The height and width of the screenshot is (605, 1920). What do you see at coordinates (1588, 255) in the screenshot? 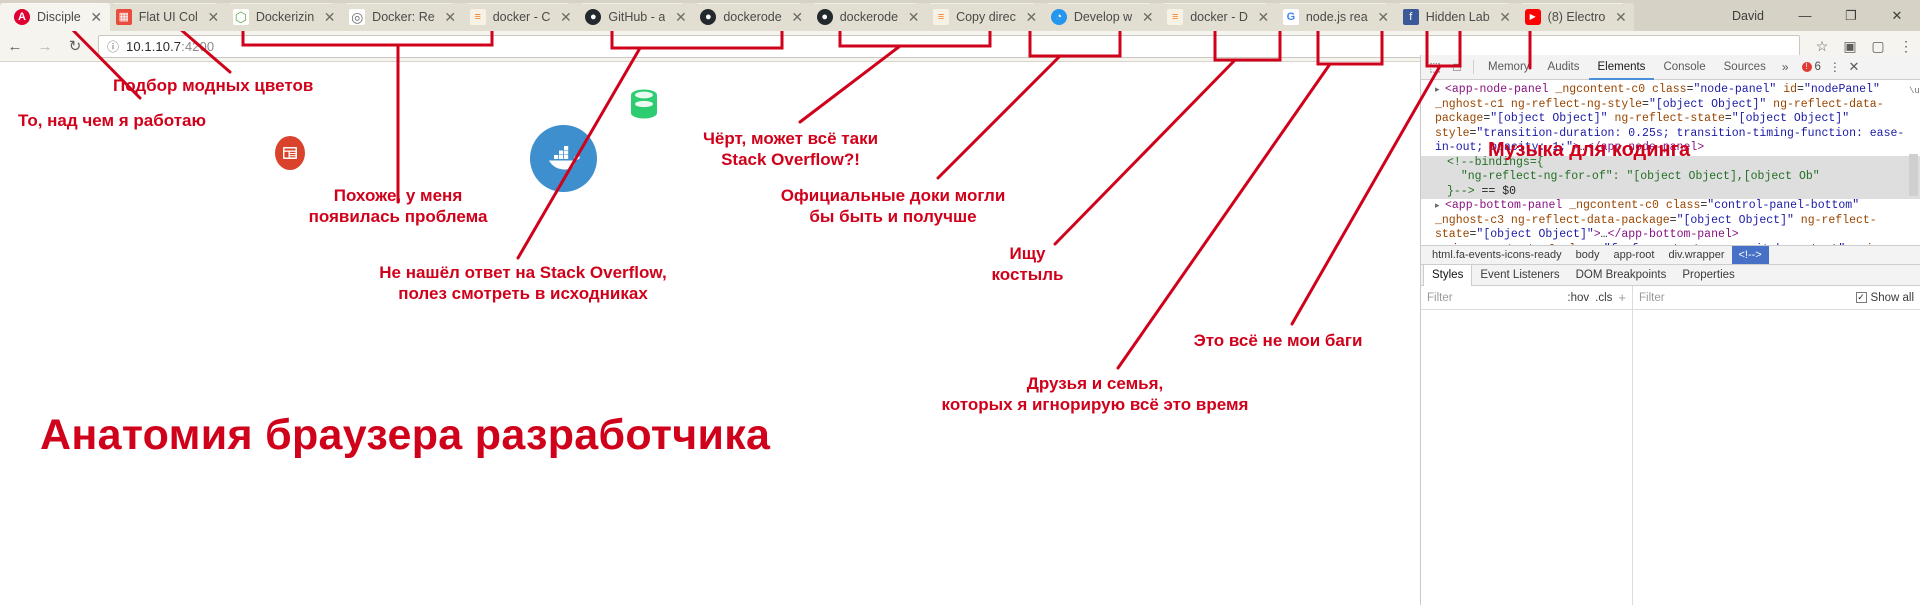
I see `breadcrumb-item: body` at bounding box center [1588, 255].